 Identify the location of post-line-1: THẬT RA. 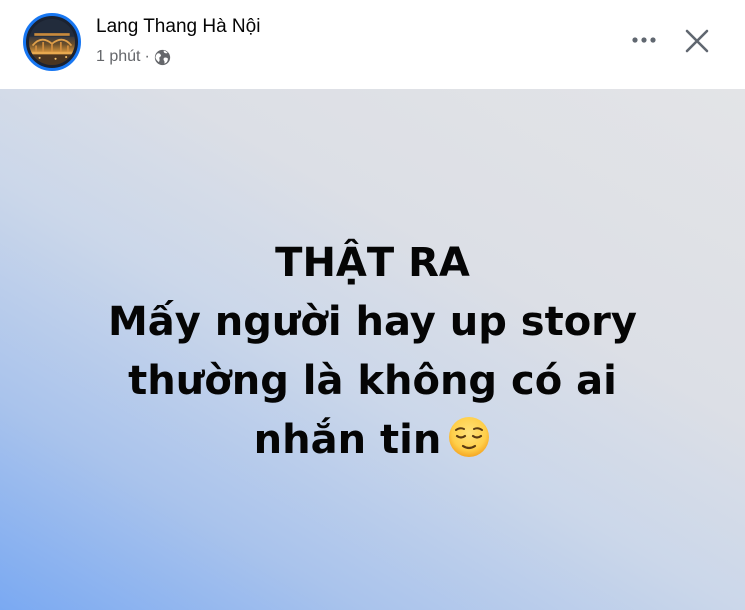
(372, 263).